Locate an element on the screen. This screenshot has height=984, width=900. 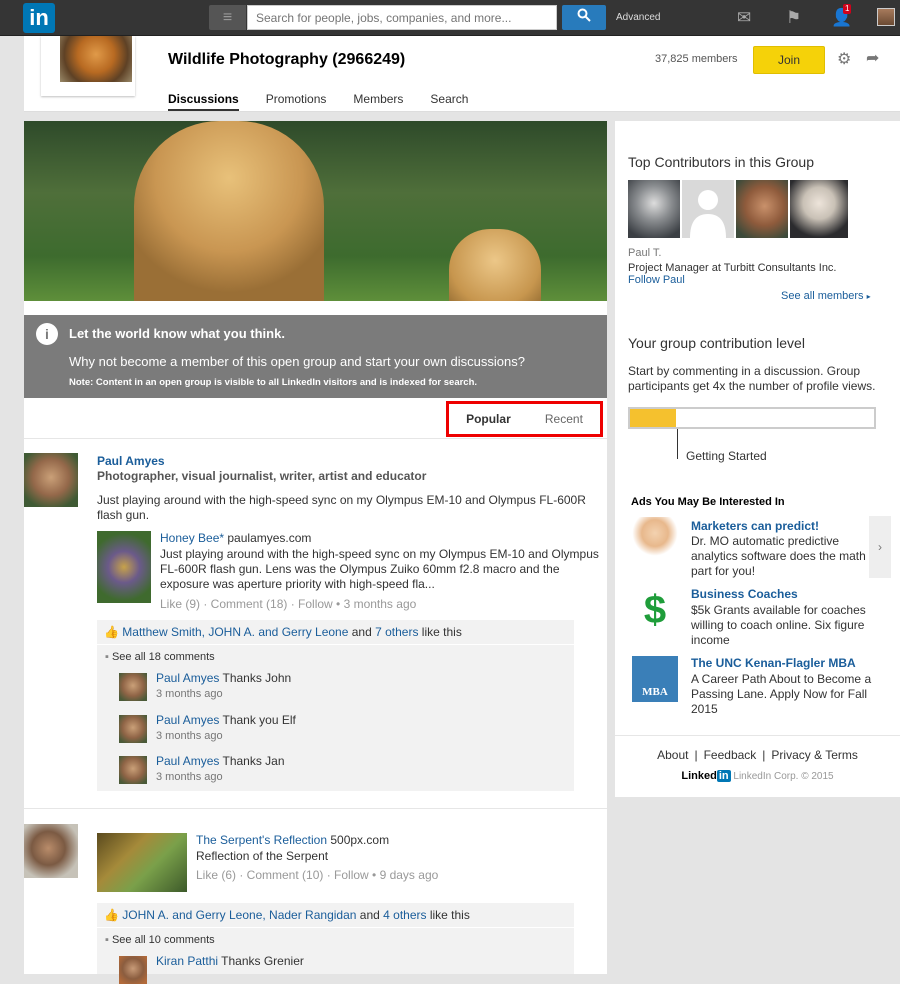
footer-sep: | is located at coordinates (696, 755).